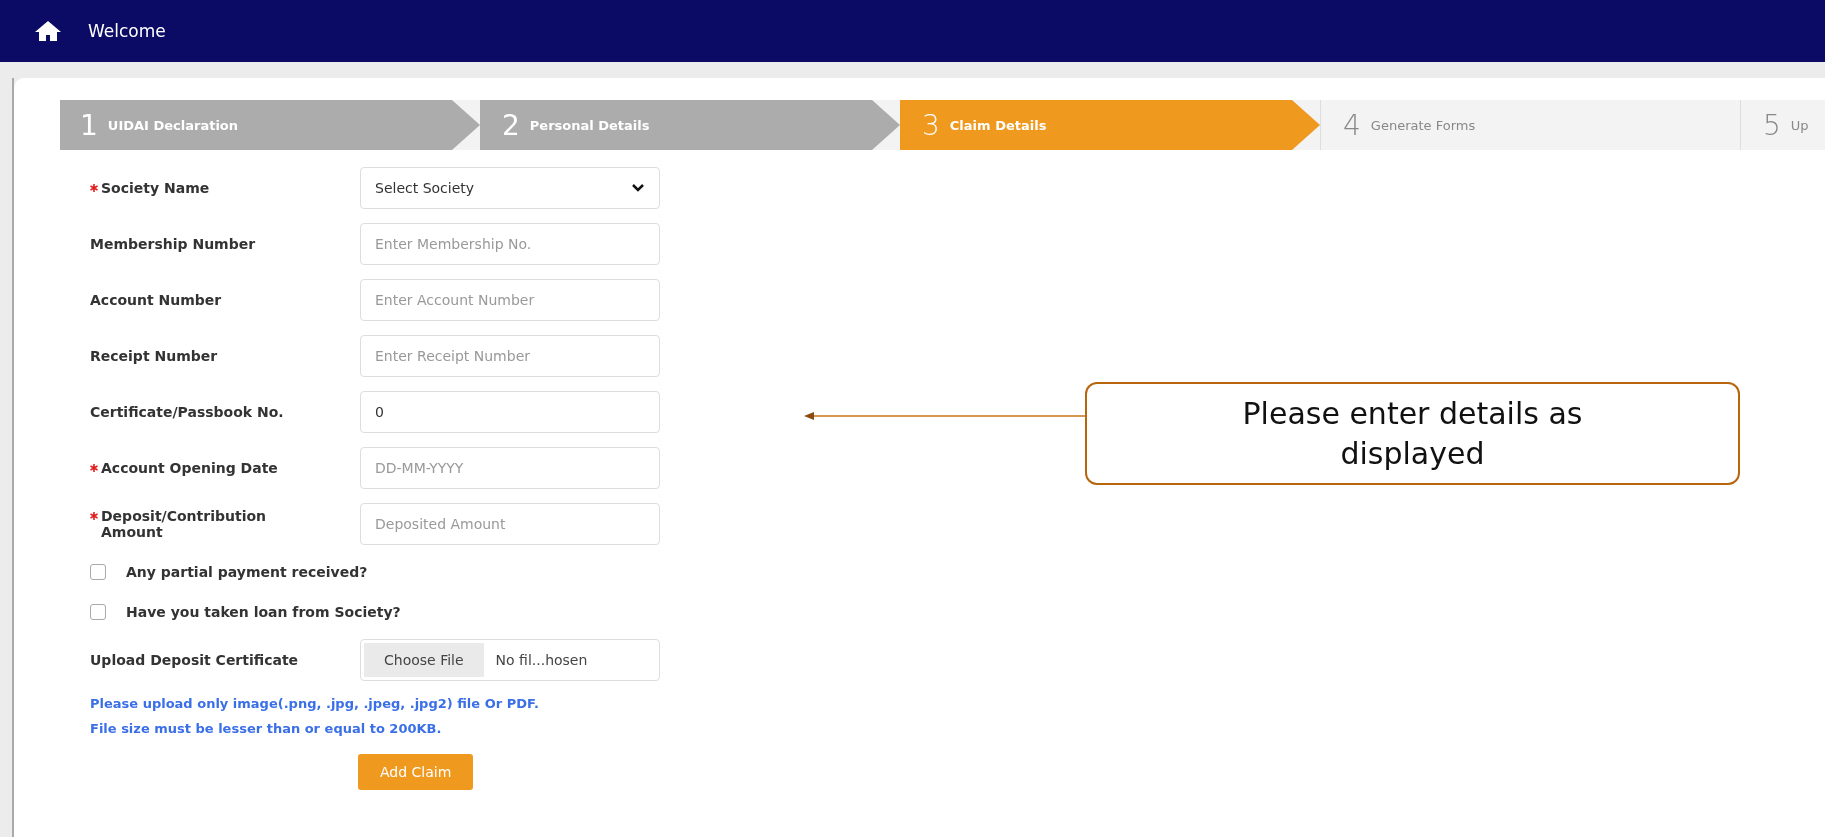  What do you see at coordinates (1772, 125) in the screenshot?
I see `step-number: 5` at bounding box center [1772, 125].